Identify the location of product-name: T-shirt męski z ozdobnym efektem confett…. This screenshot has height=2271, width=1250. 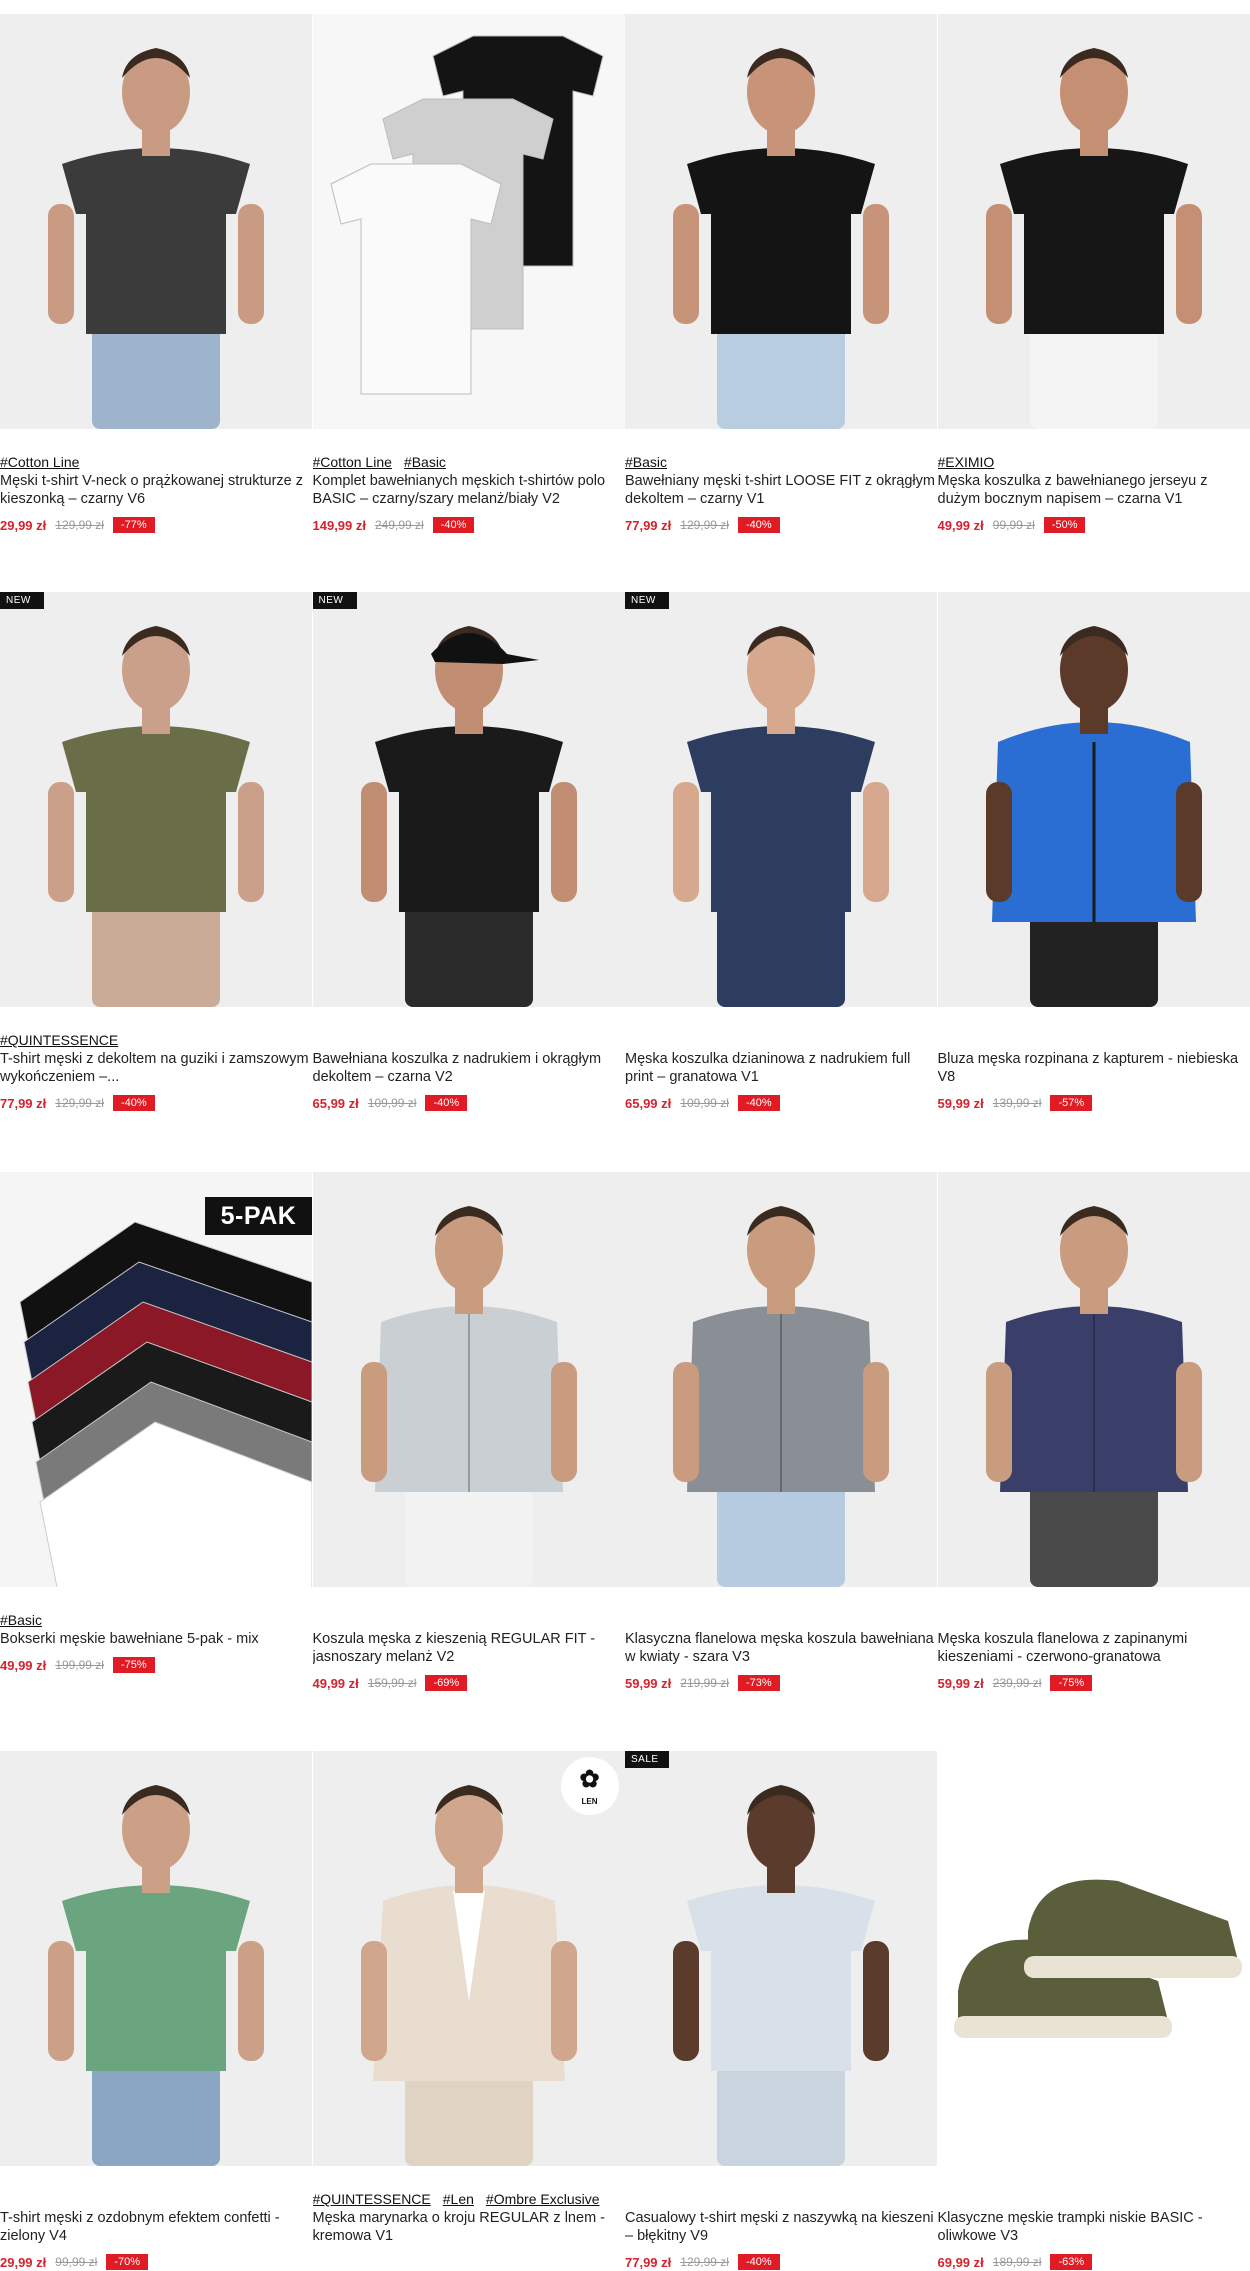
(156, 2227).